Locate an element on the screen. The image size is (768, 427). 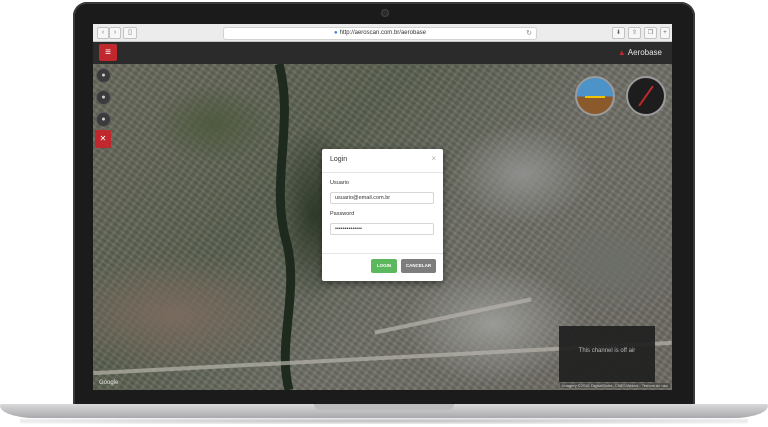
forward-button: › is located at coordinates (115, 33).